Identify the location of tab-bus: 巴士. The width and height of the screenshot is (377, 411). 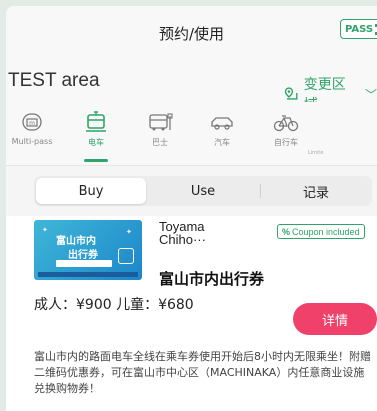
(160, 135).